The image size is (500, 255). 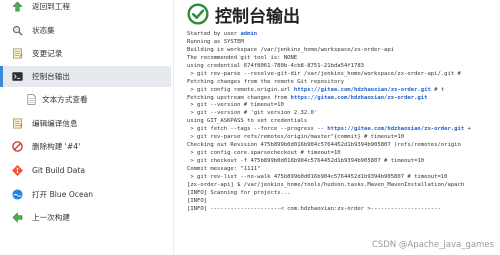 What do you see at coordinates (197, 200) in the screenshot?
I see `console-line-text: [INFO]` at bounding box center [197, 200].